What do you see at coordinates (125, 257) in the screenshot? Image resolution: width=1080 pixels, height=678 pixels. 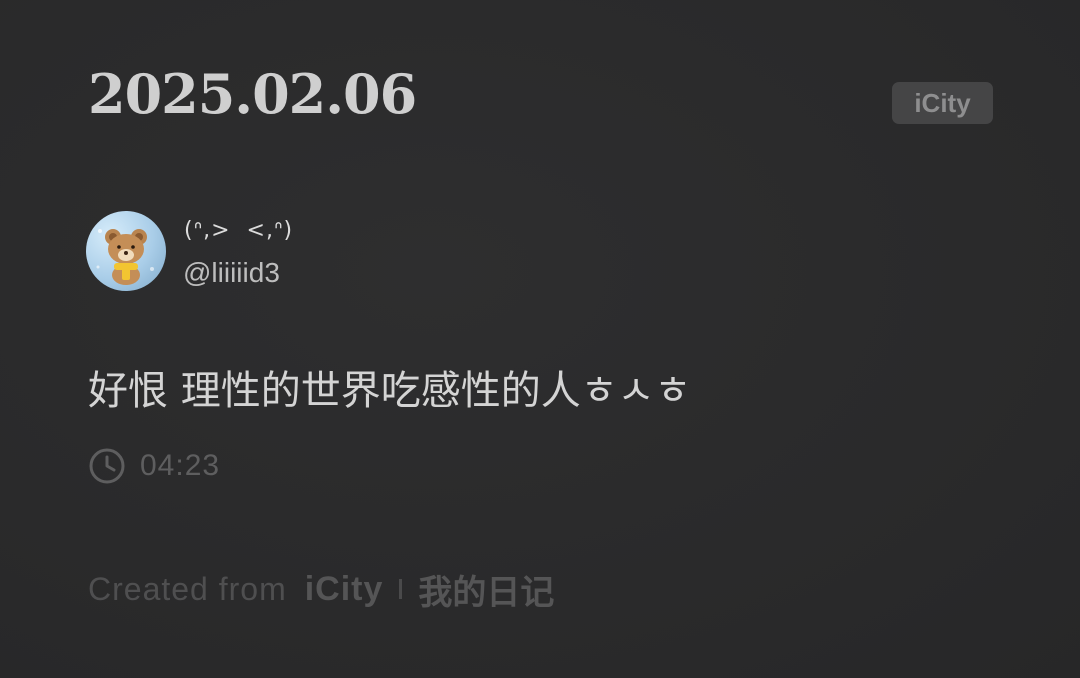 I see `bear-avatar-icon` at bounding box center [125, 257].